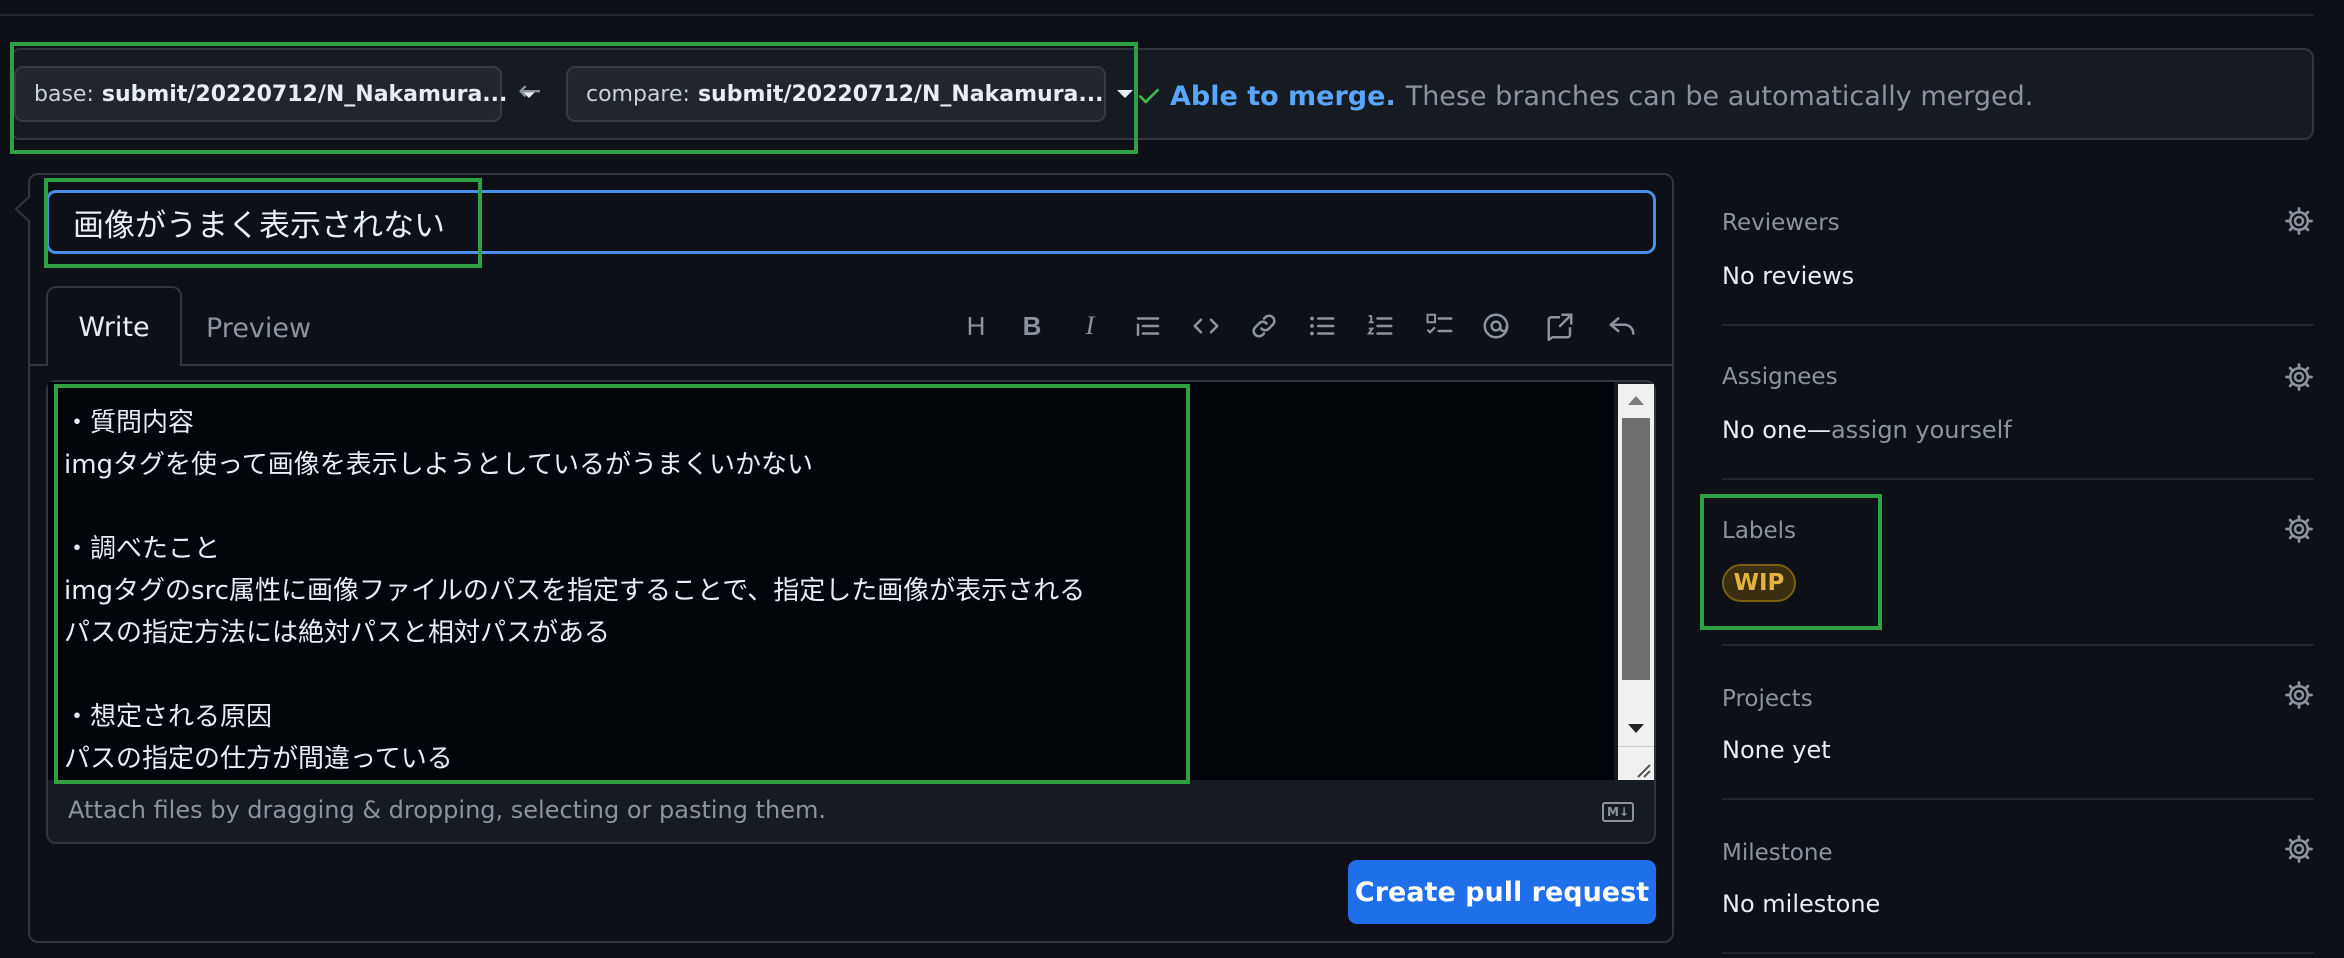 The width and height of the screenshot is (2344, 958). Describe the element at coordinates (1781, 223) in the screenshot. I see `reviewers-label: Reviewers` at that location.